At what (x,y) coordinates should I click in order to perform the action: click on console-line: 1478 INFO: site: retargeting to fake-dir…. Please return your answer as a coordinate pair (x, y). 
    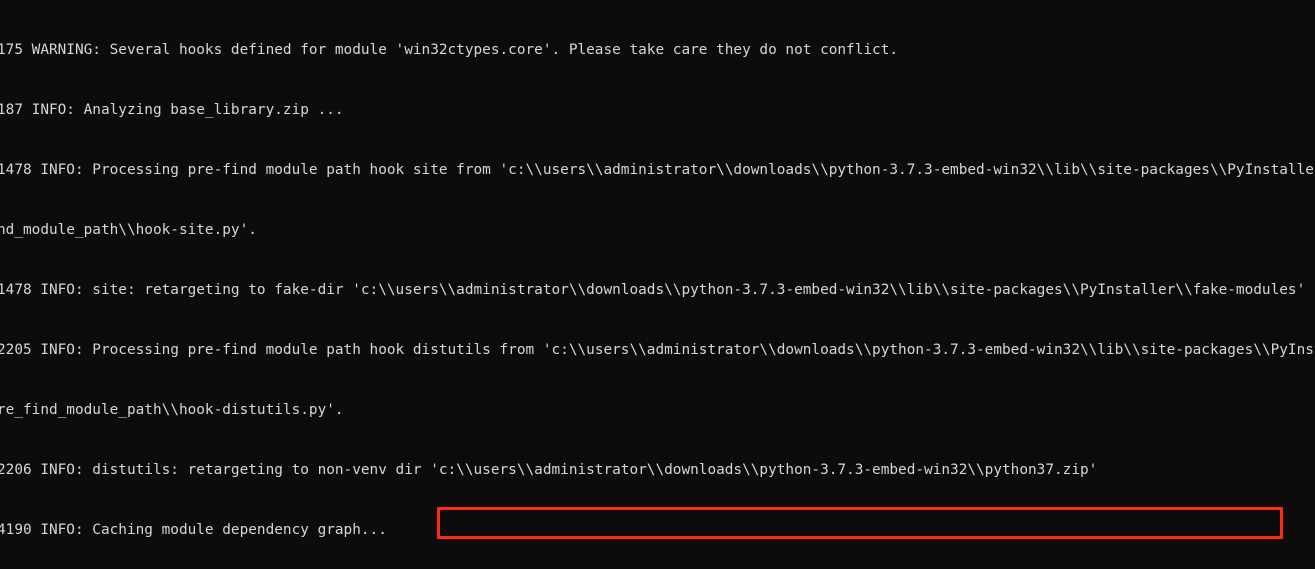
    Looking at the image, I should click on (653, 290).